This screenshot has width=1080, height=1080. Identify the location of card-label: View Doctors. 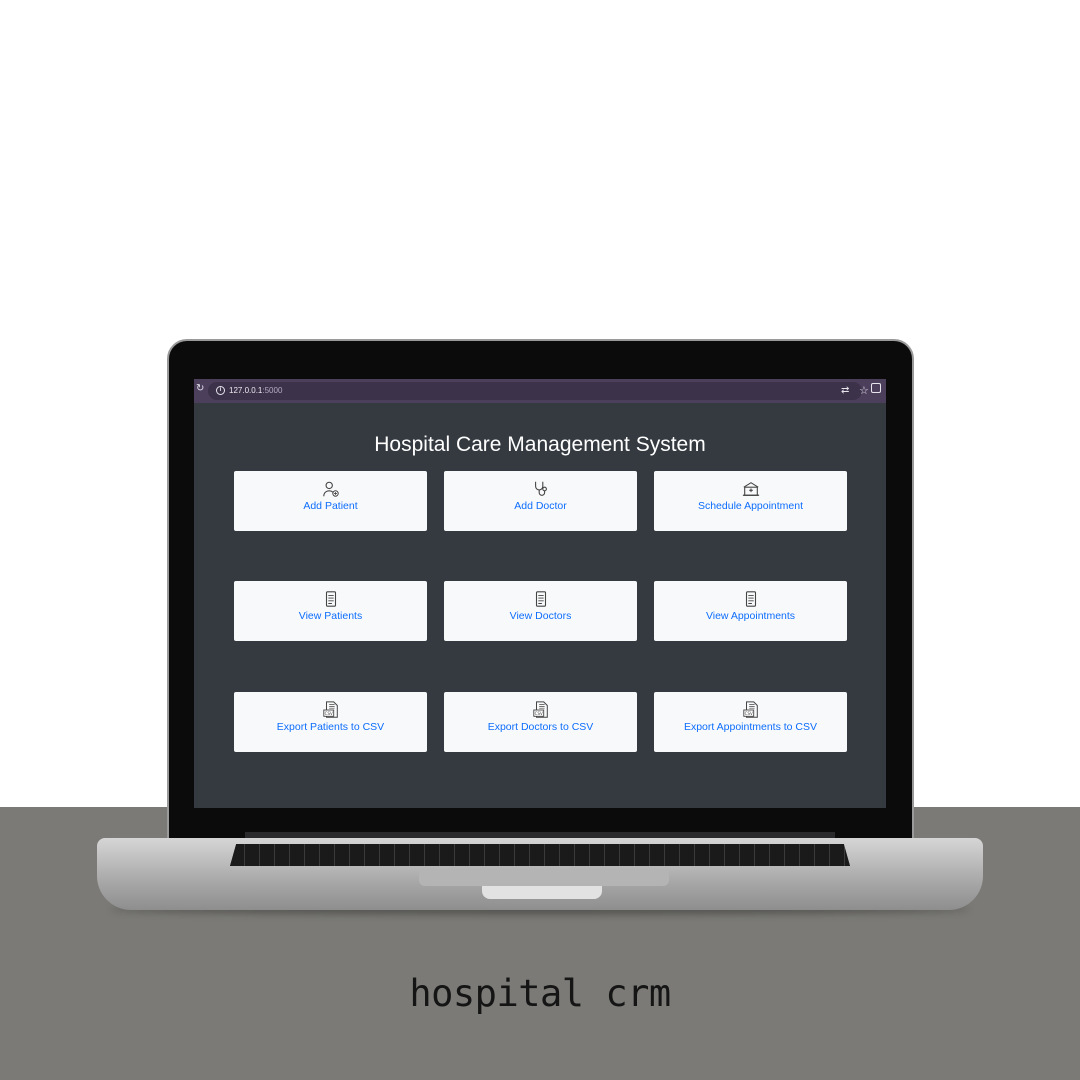
(540, 616).